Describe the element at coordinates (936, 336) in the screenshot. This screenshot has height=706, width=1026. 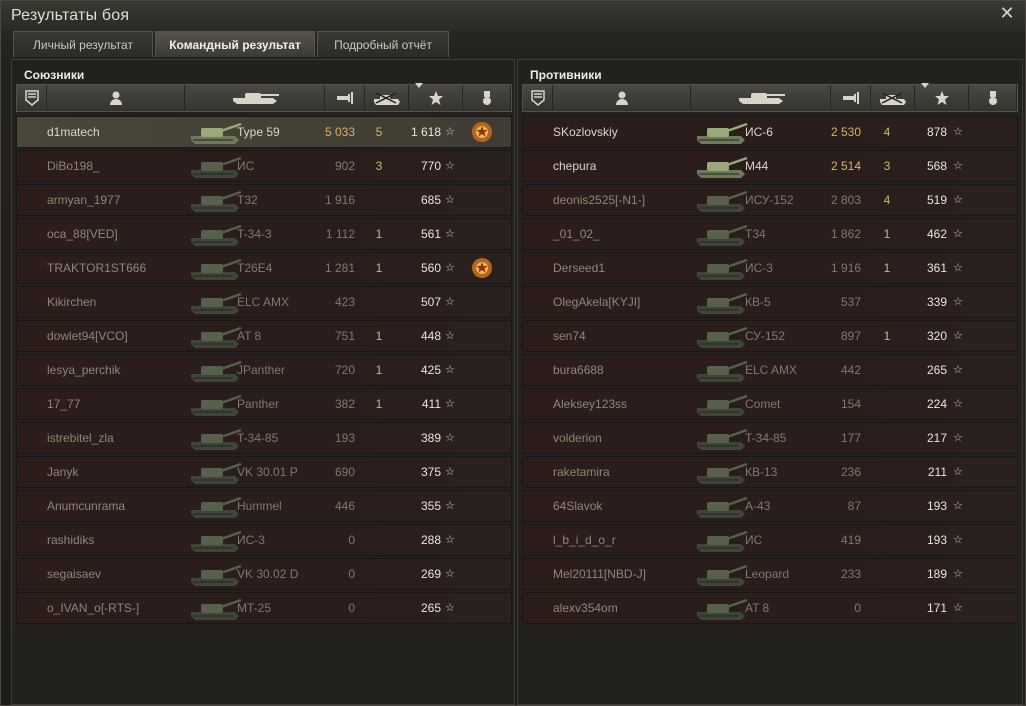
I see `xp-value: 320` at that location.